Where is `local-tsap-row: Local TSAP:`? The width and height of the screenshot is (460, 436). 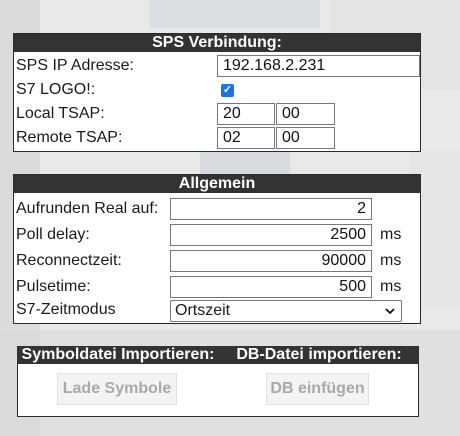 local-tsap-row: Local TSAP: is located at coordinates (217, 114).